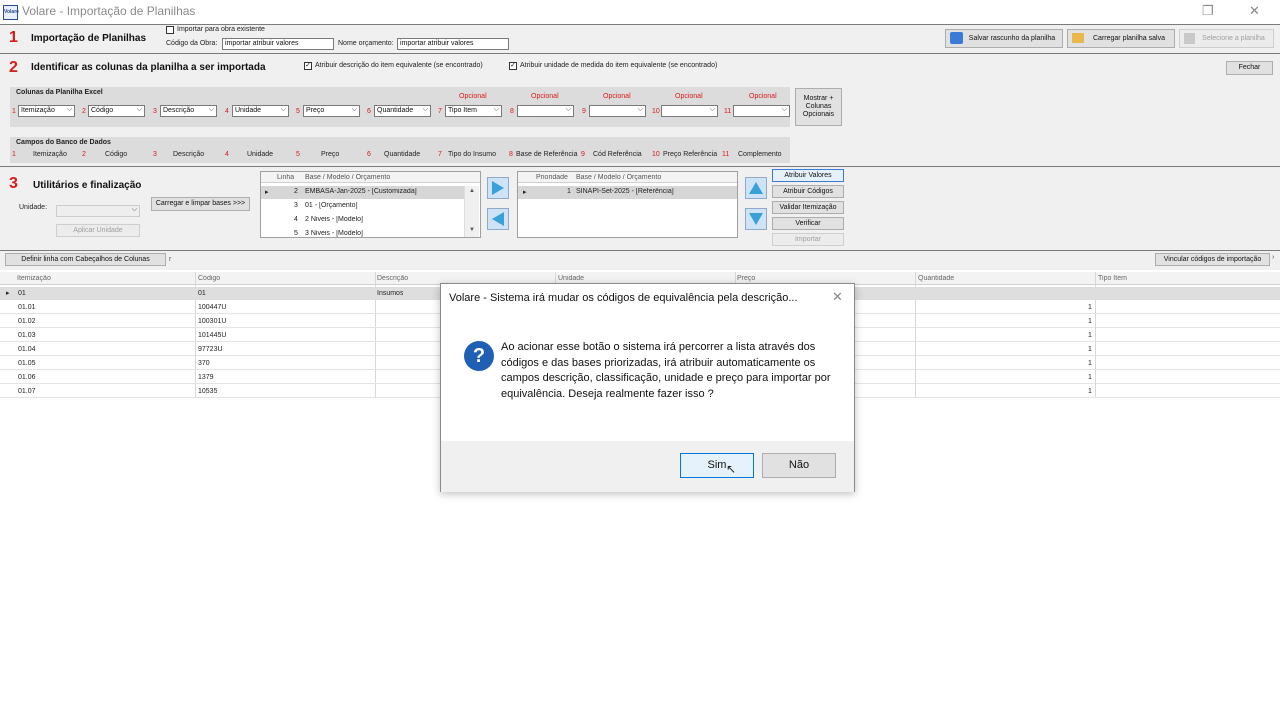  I want to click on validar-itemizacao-button: Validar Itemização, so click(808, 207).